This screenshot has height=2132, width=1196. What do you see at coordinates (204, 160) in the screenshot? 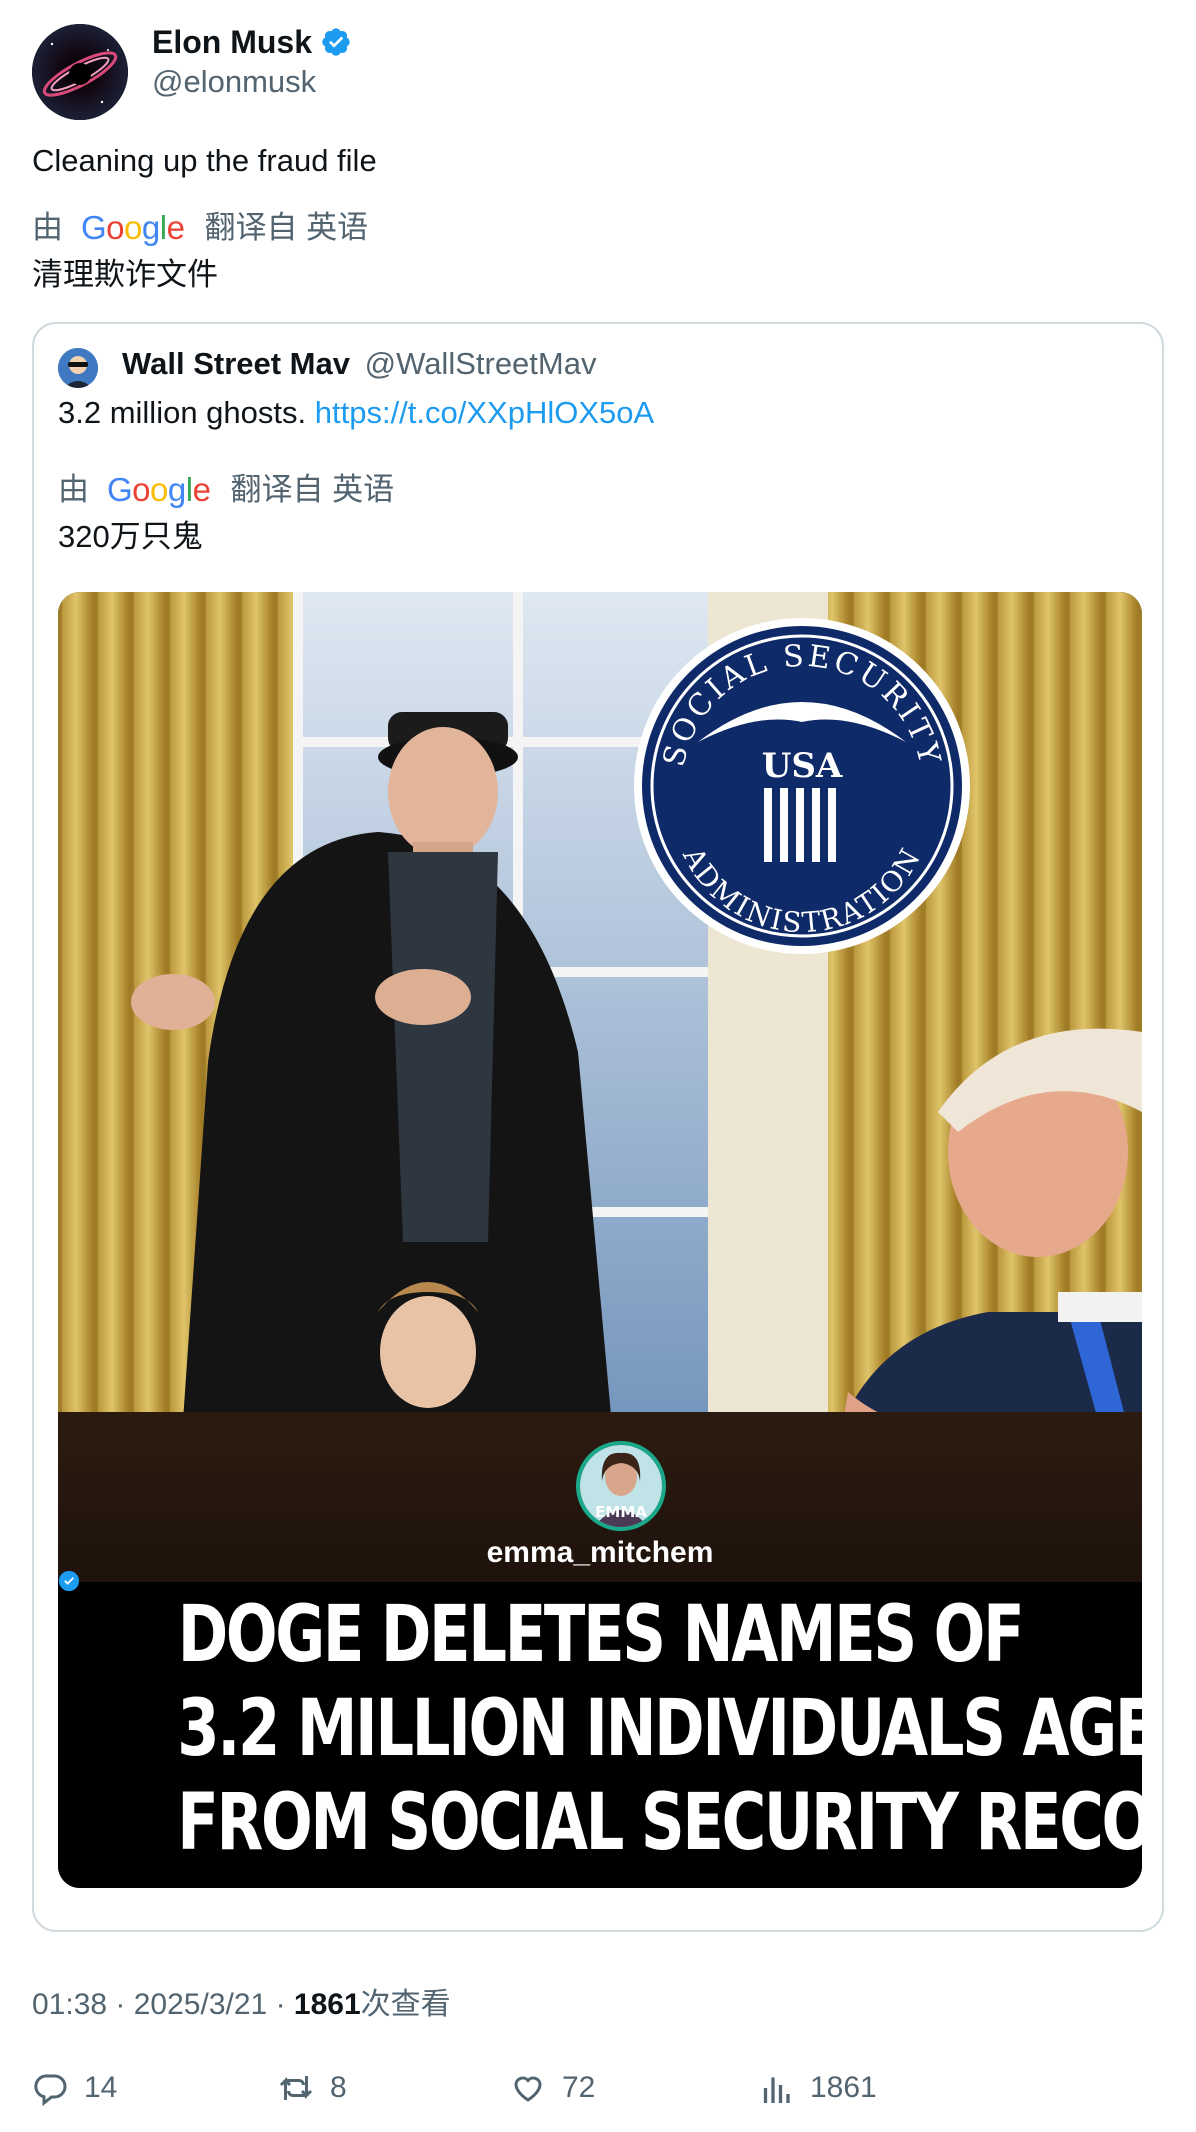
I see `tweet-text: Cleaning up the fraud file` at bounding box center [204, 160].